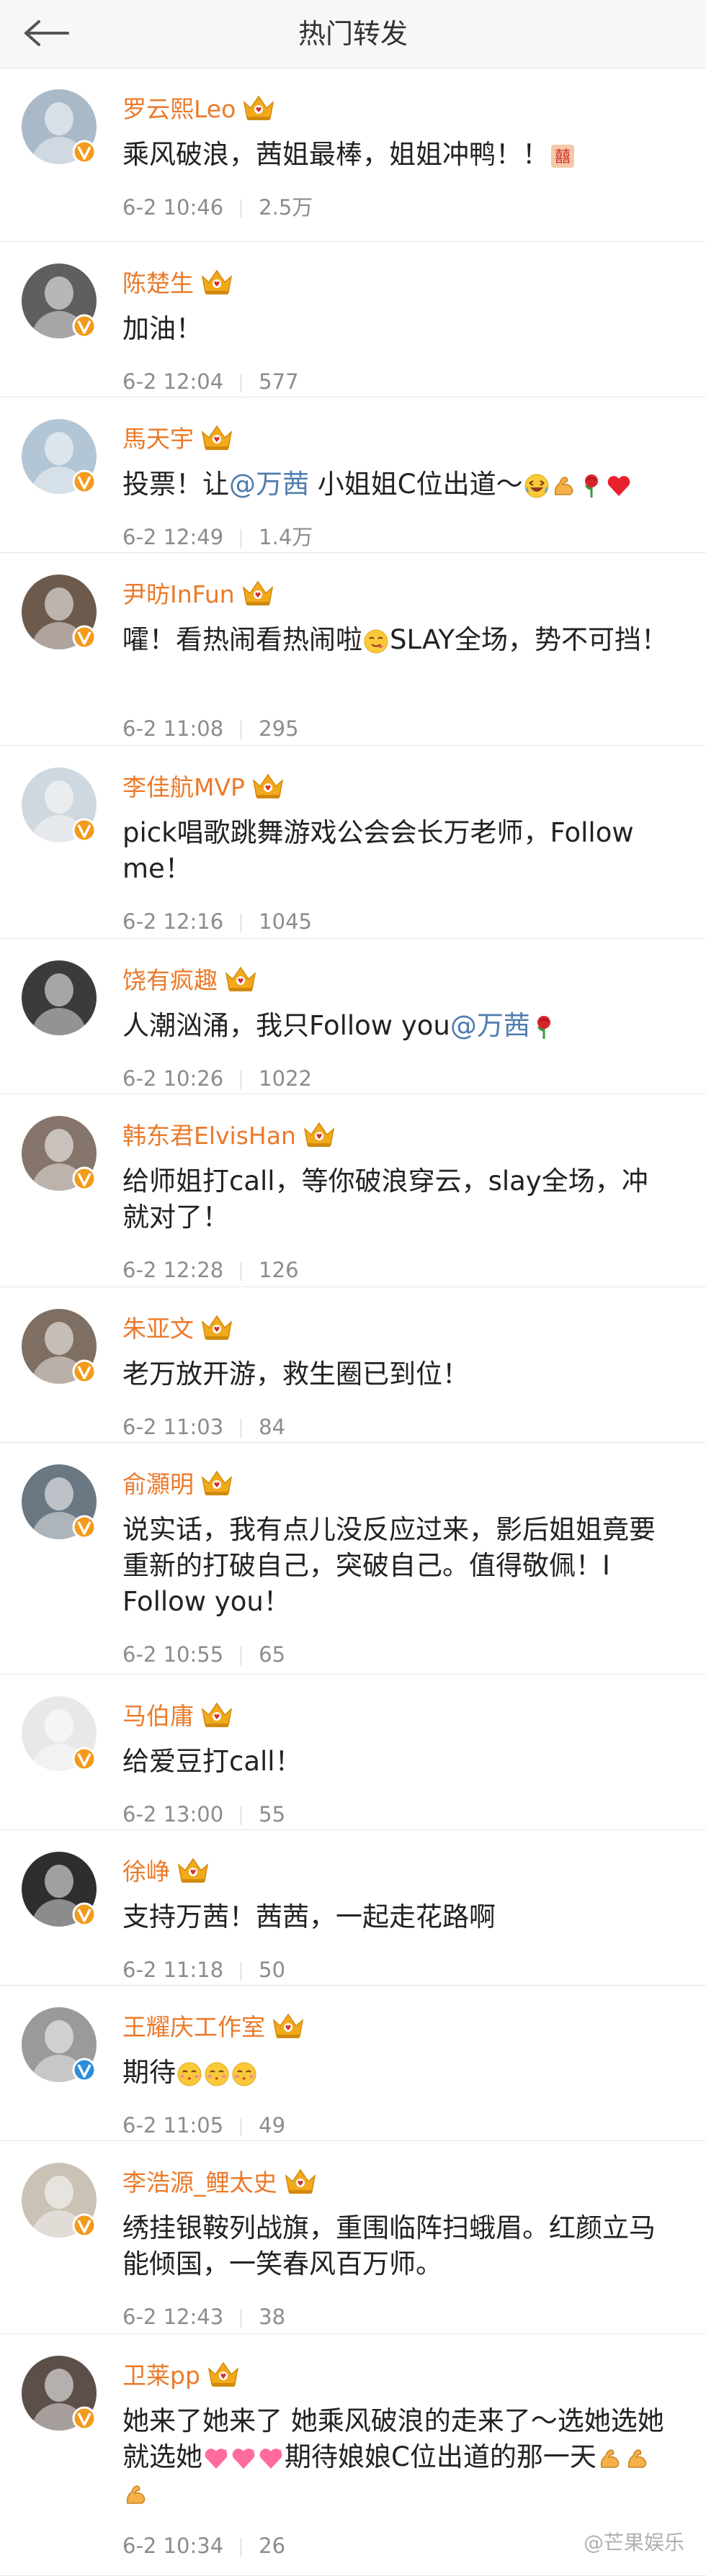  Describe the element at coordinates (272, 1970) in the screenshot. I see `repost-count: 50` at that location.